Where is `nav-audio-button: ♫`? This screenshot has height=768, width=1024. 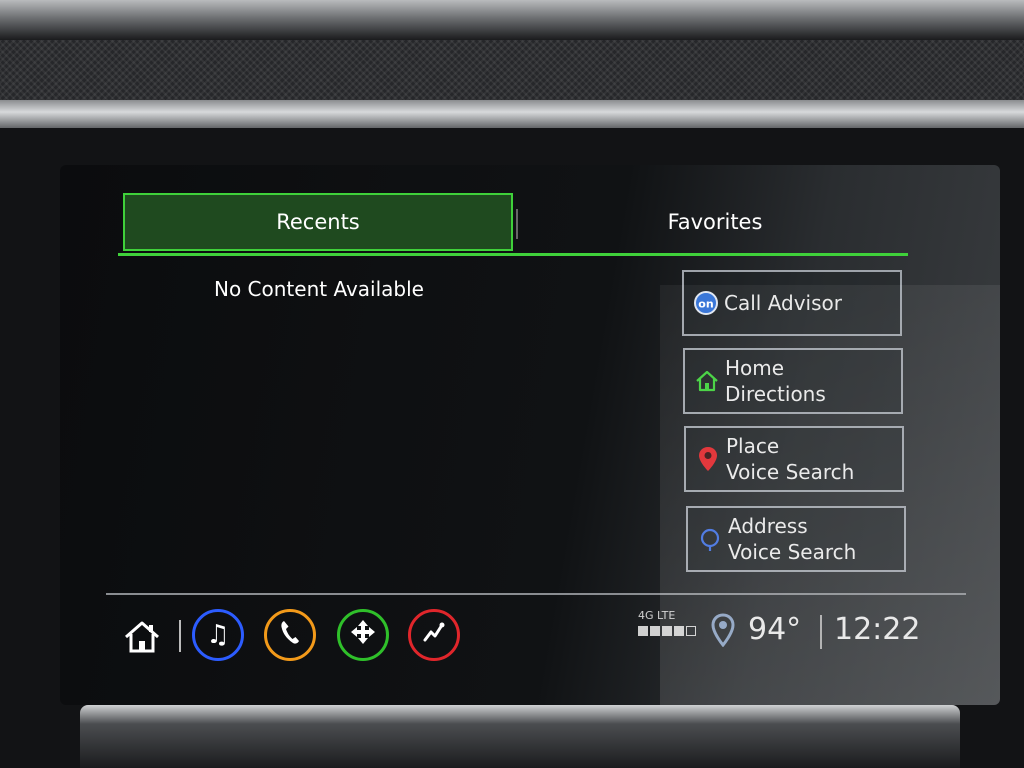 nav-audio-button: ♫ is located at coordinates (218, 635).